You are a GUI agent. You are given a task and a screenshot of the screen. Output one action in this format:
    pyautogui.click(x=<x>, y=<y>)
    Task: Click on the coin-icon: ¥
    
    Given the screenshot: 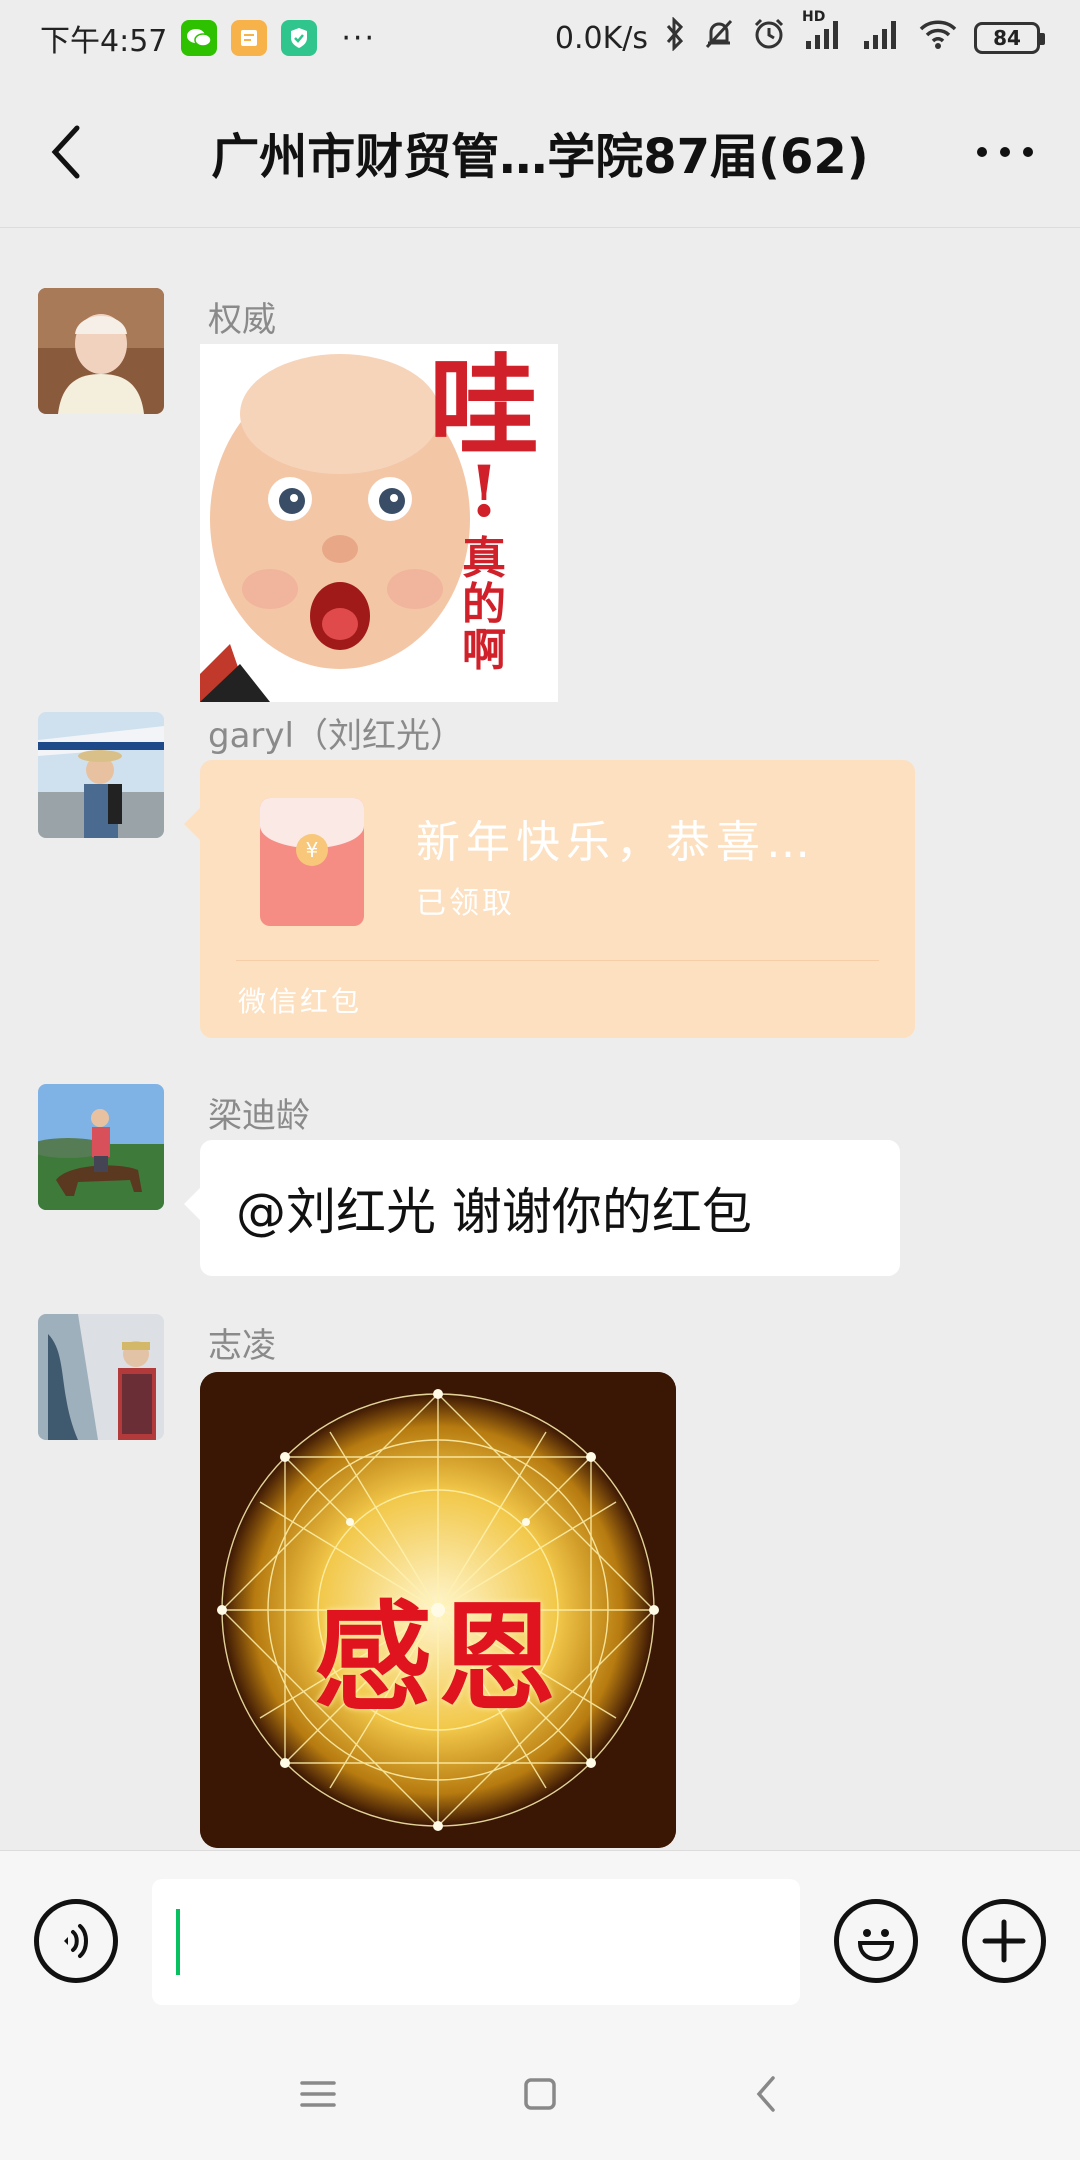 What is the action you would take?
    pyautogui.click(x=312, y=850)
    